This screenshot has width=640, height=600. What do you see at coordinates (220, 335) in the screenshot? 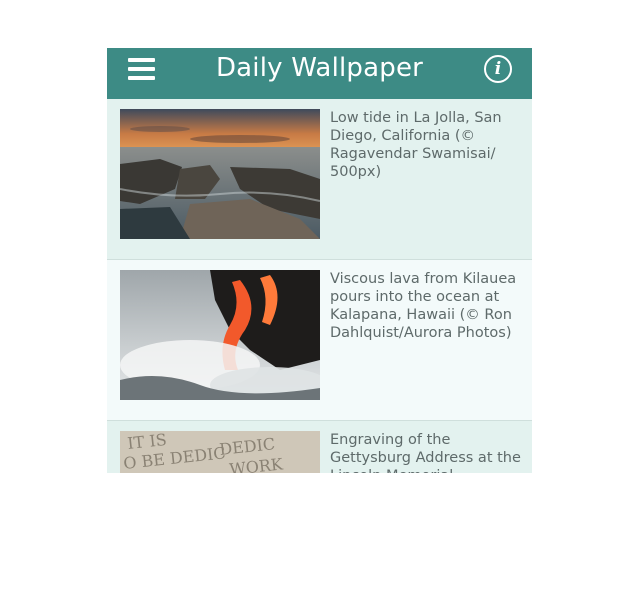
I see `wallpaper-thumbnail-kilauea-lava` at bounding box center [220, 335].